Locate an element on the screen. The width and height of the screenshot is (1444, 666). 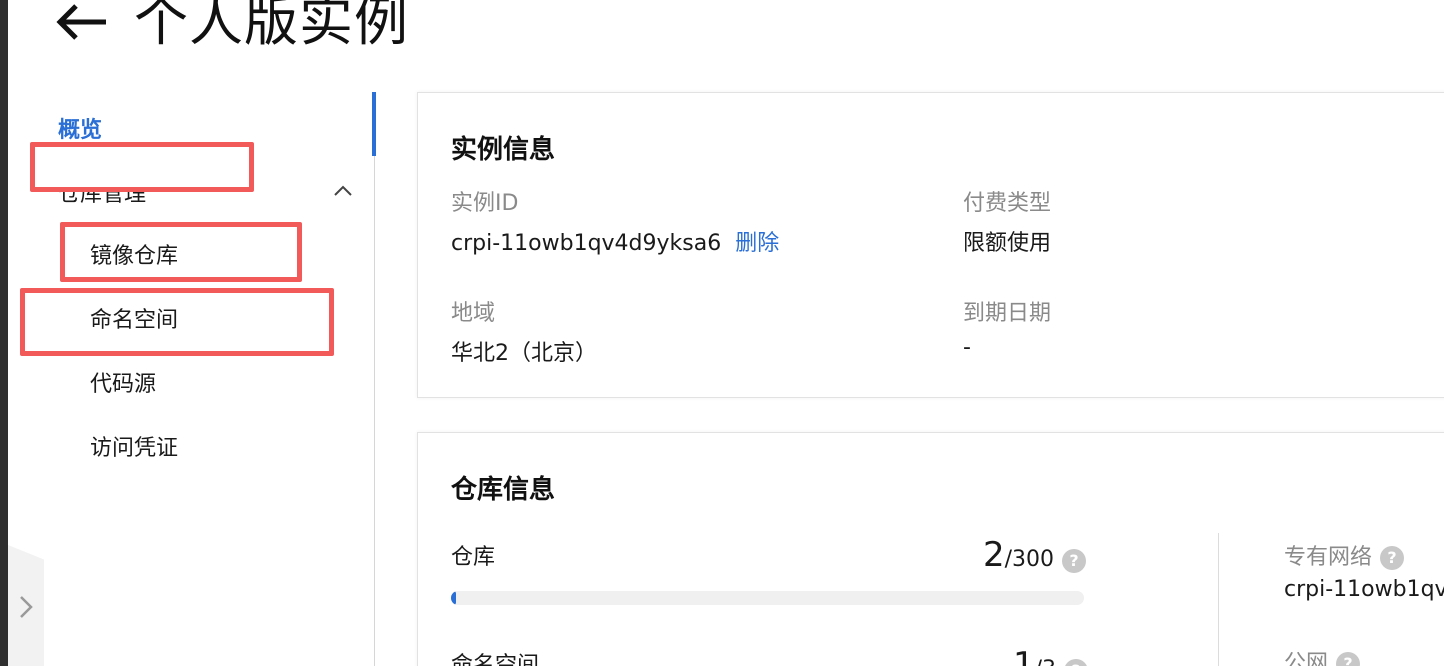
repo-progress-fill is located at coordinates (453, 598).